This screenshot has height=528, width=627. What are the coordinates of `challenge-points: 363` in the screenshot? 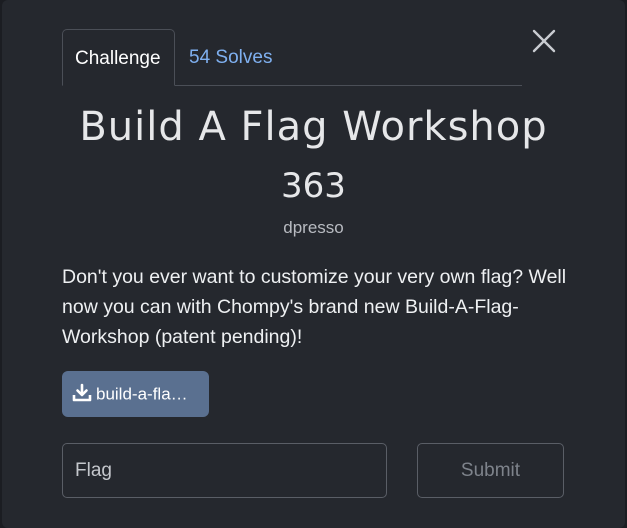 It's located at (313, 186).